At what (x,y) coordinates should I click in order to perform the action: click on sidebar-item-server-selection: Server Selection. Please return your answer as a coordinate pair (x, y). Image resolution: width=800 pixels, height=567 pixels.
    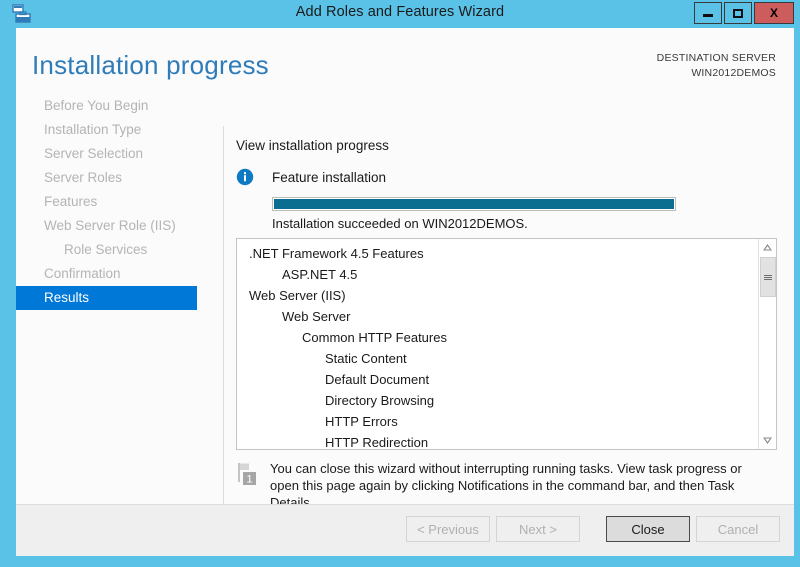
    Looking at the image, I should click on (106, 154).